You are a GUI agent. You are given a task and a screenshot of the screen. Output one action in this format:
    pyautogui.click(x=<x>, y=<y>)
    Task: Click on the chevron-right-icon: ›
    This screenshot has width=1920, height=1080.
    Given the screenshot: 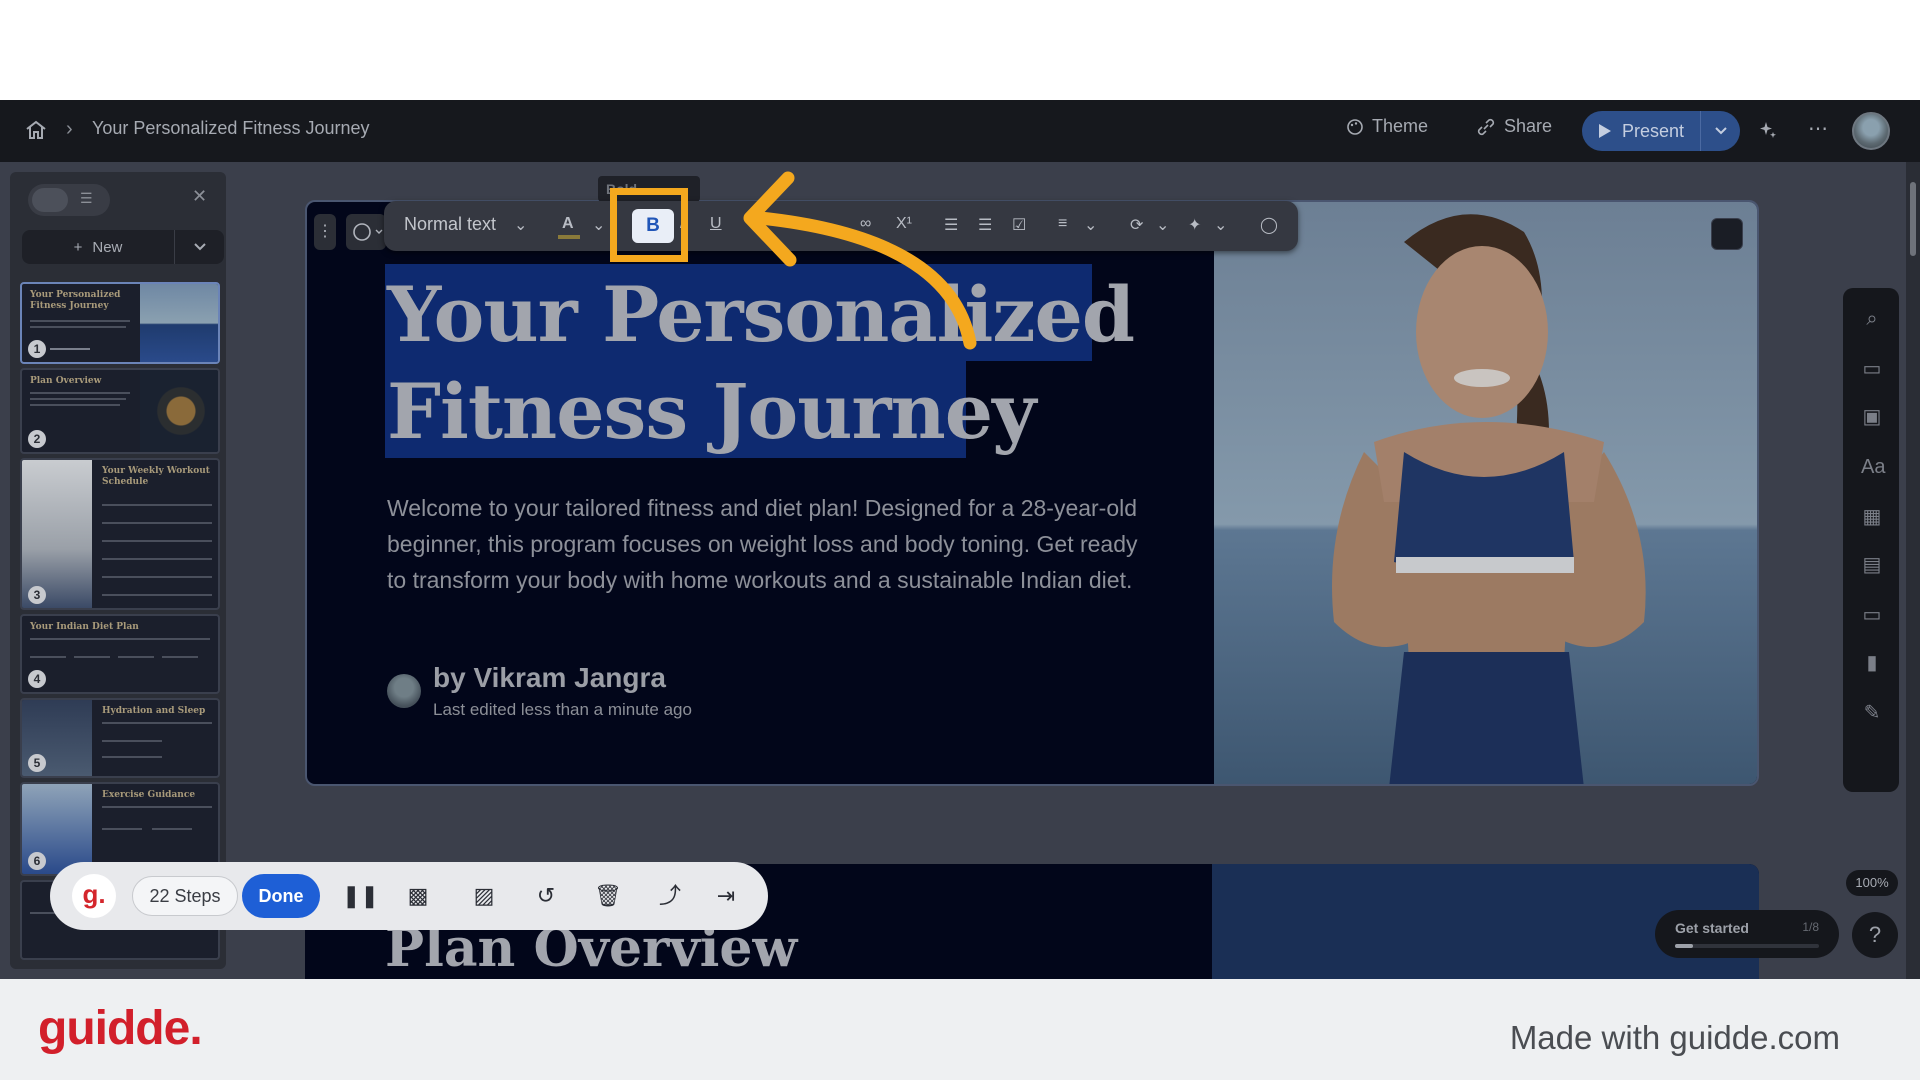 What is the action you would take?
    pyautogui.click(x=69, y=129)
    